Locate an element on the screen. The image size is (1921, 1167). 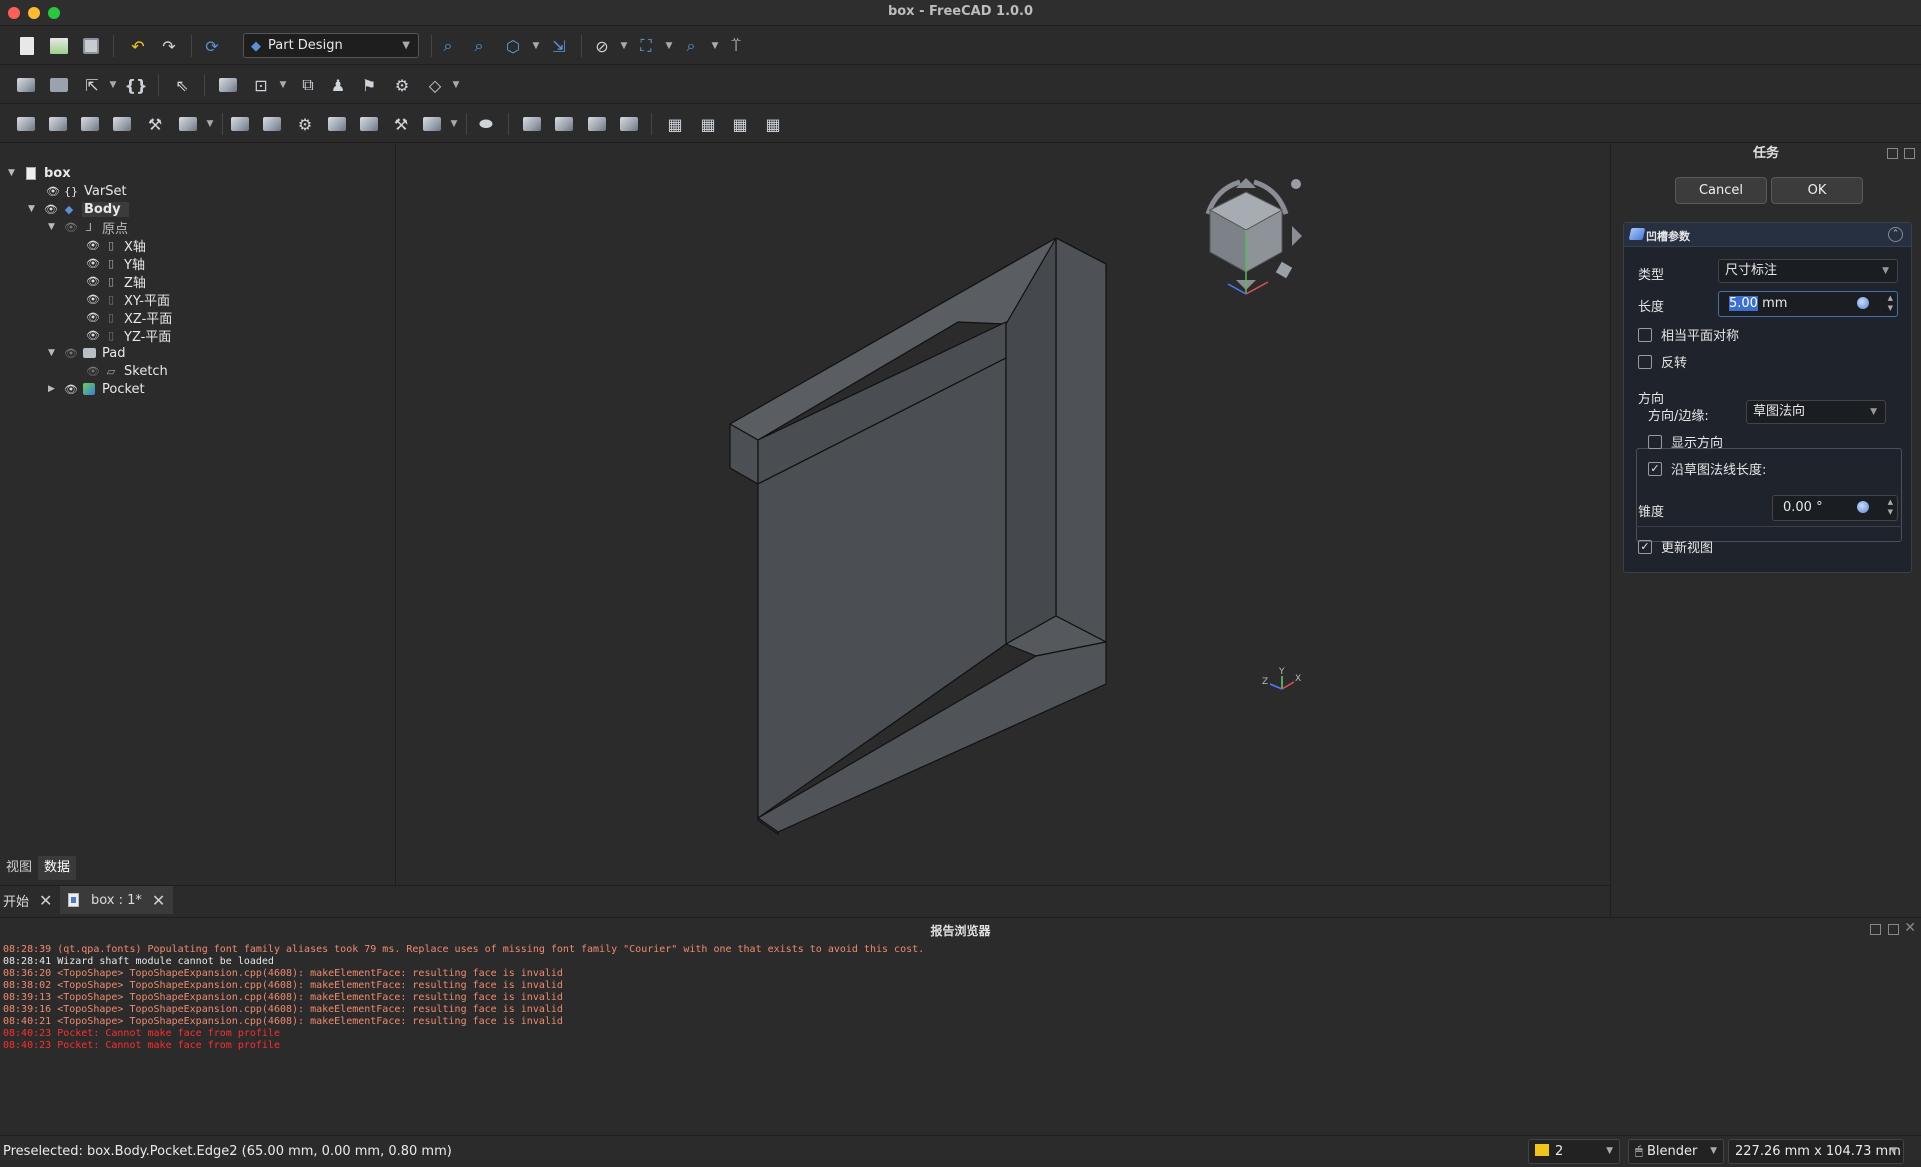
subtractive-helix-icon: ⚒ is located at coordinates (401, 124).